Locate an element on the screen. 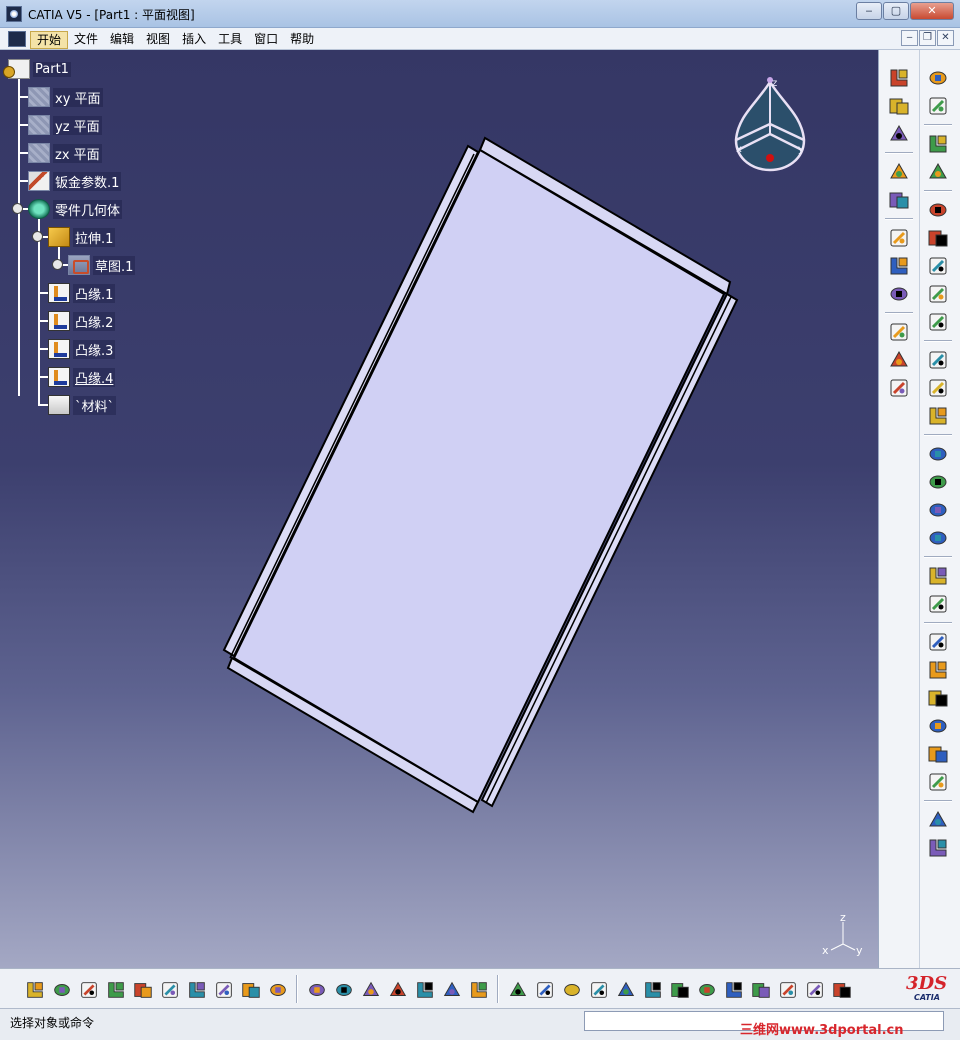 The height and width of the screenshot is (1040, 960). cancel-icon is located at coordinates (938, 172).